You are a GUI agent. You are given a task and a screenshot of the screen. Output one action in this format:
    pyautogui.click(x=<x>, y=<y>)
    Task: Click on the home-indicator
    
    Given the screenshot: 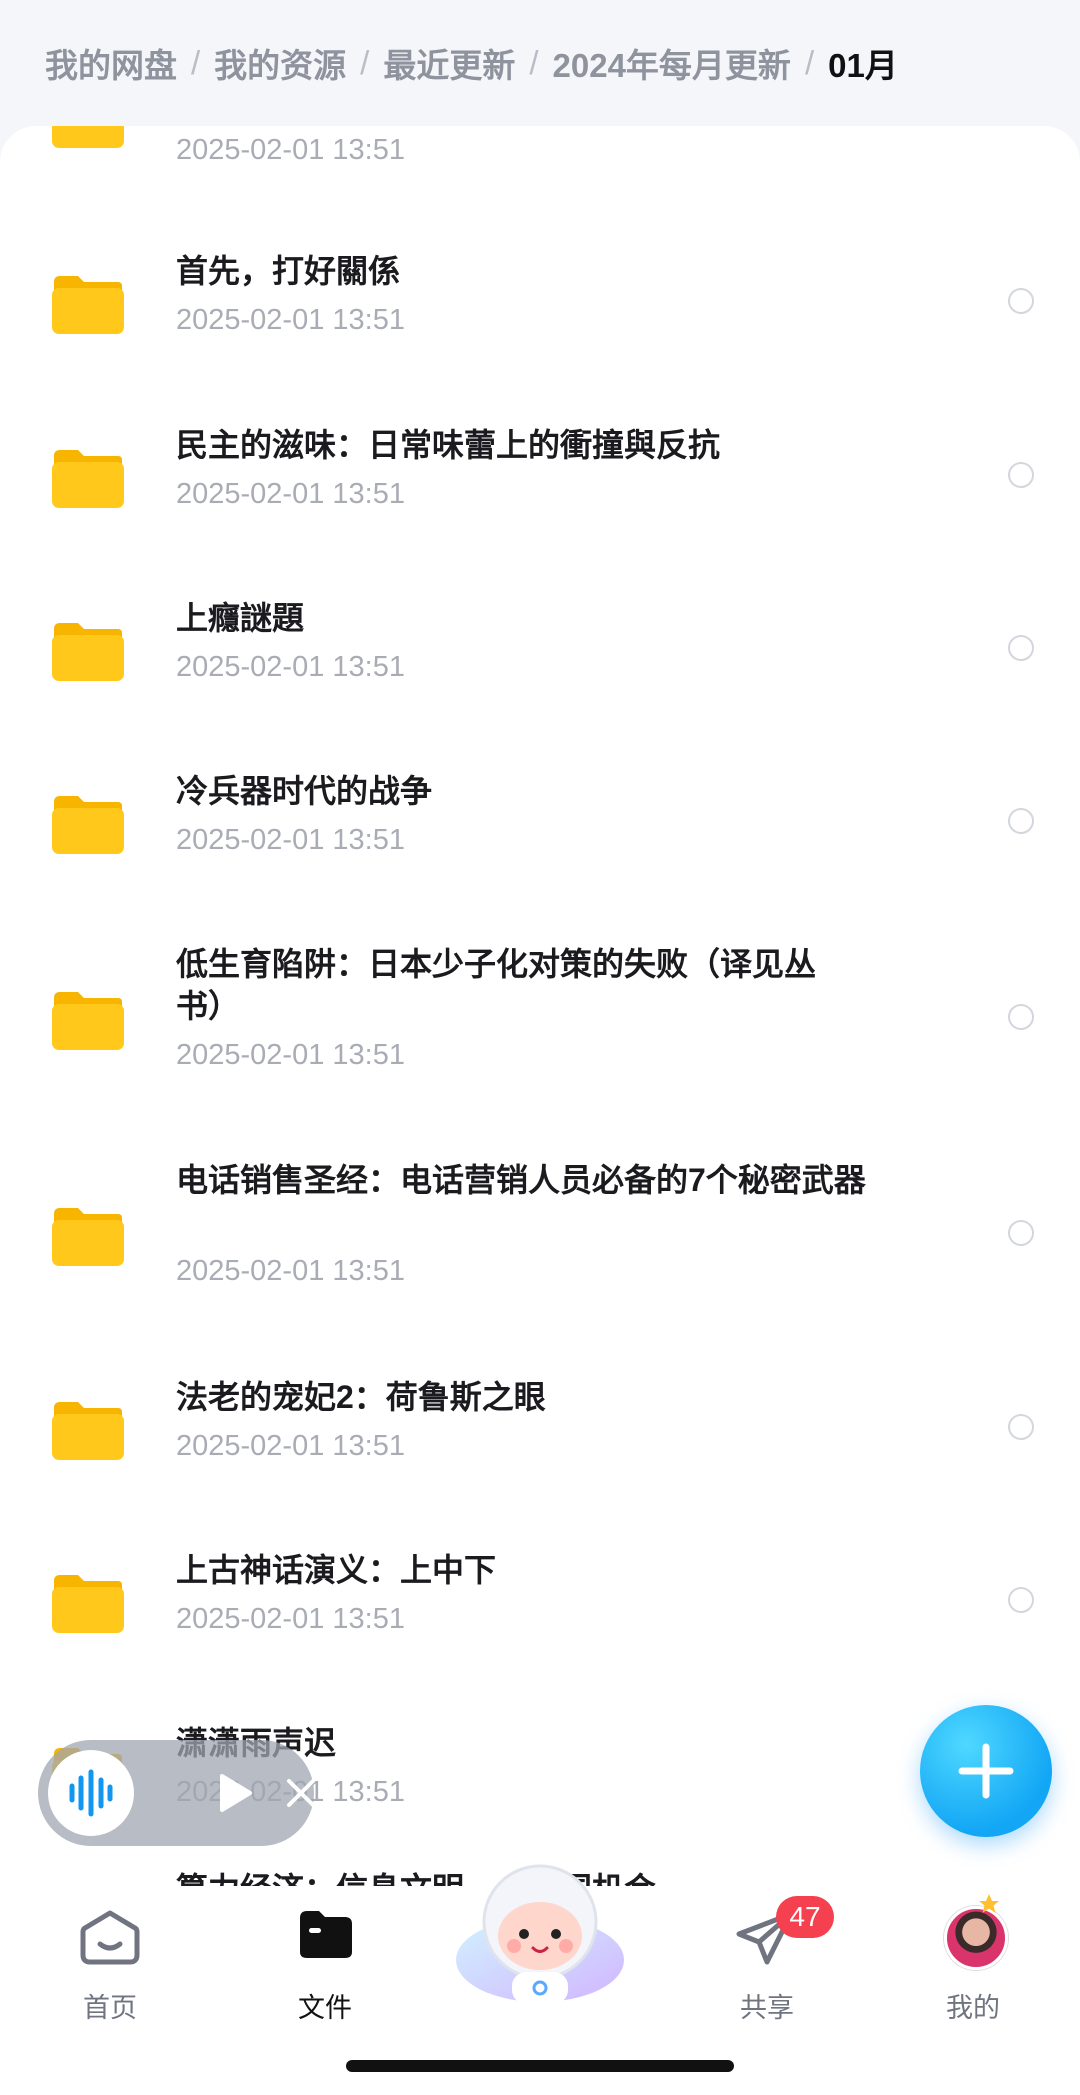 What is the action you would take?
    pyautogui.click(x=540, y=2066)
    